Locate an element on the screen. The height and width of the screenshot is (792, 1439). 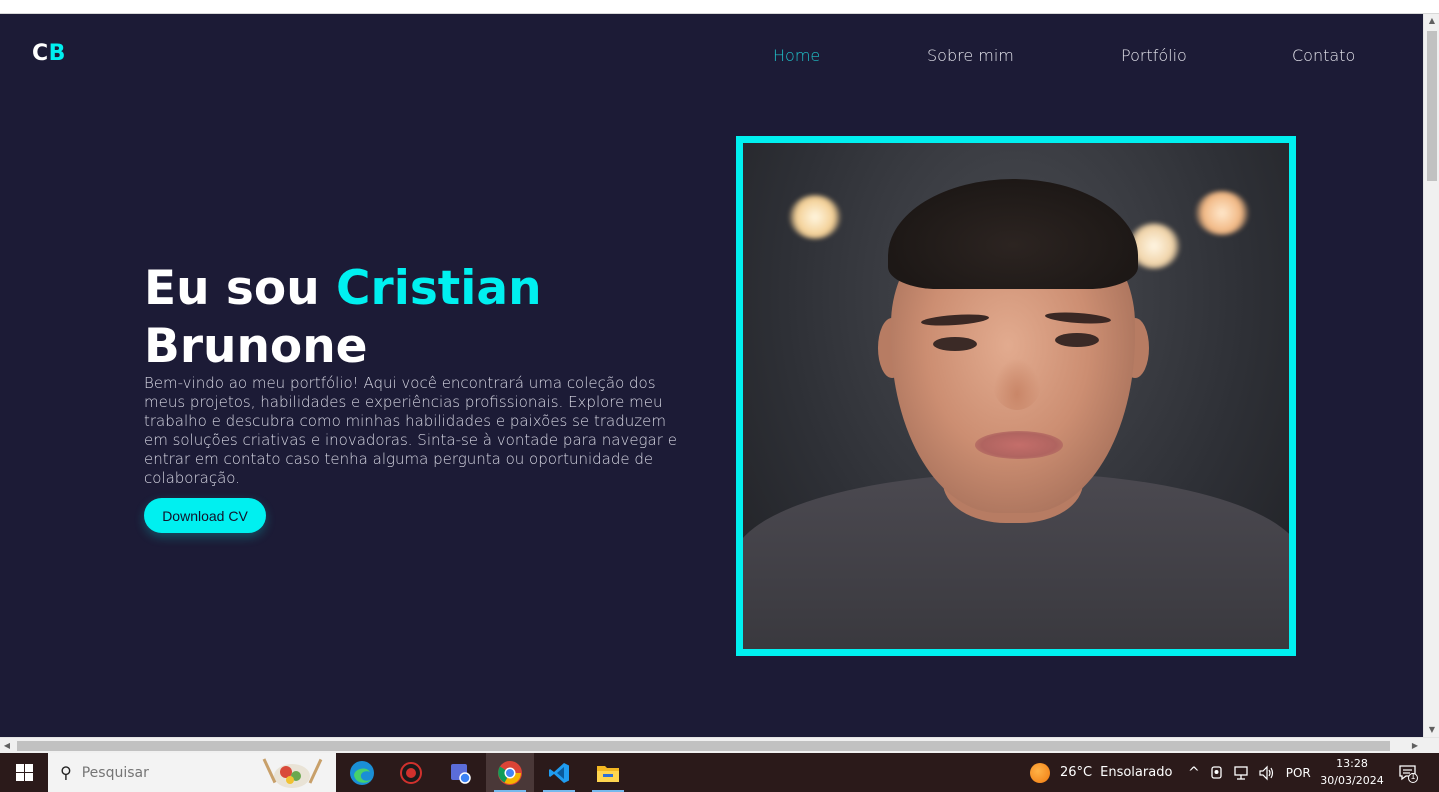
taskbar-search-input is located at coordinates (161, 772).